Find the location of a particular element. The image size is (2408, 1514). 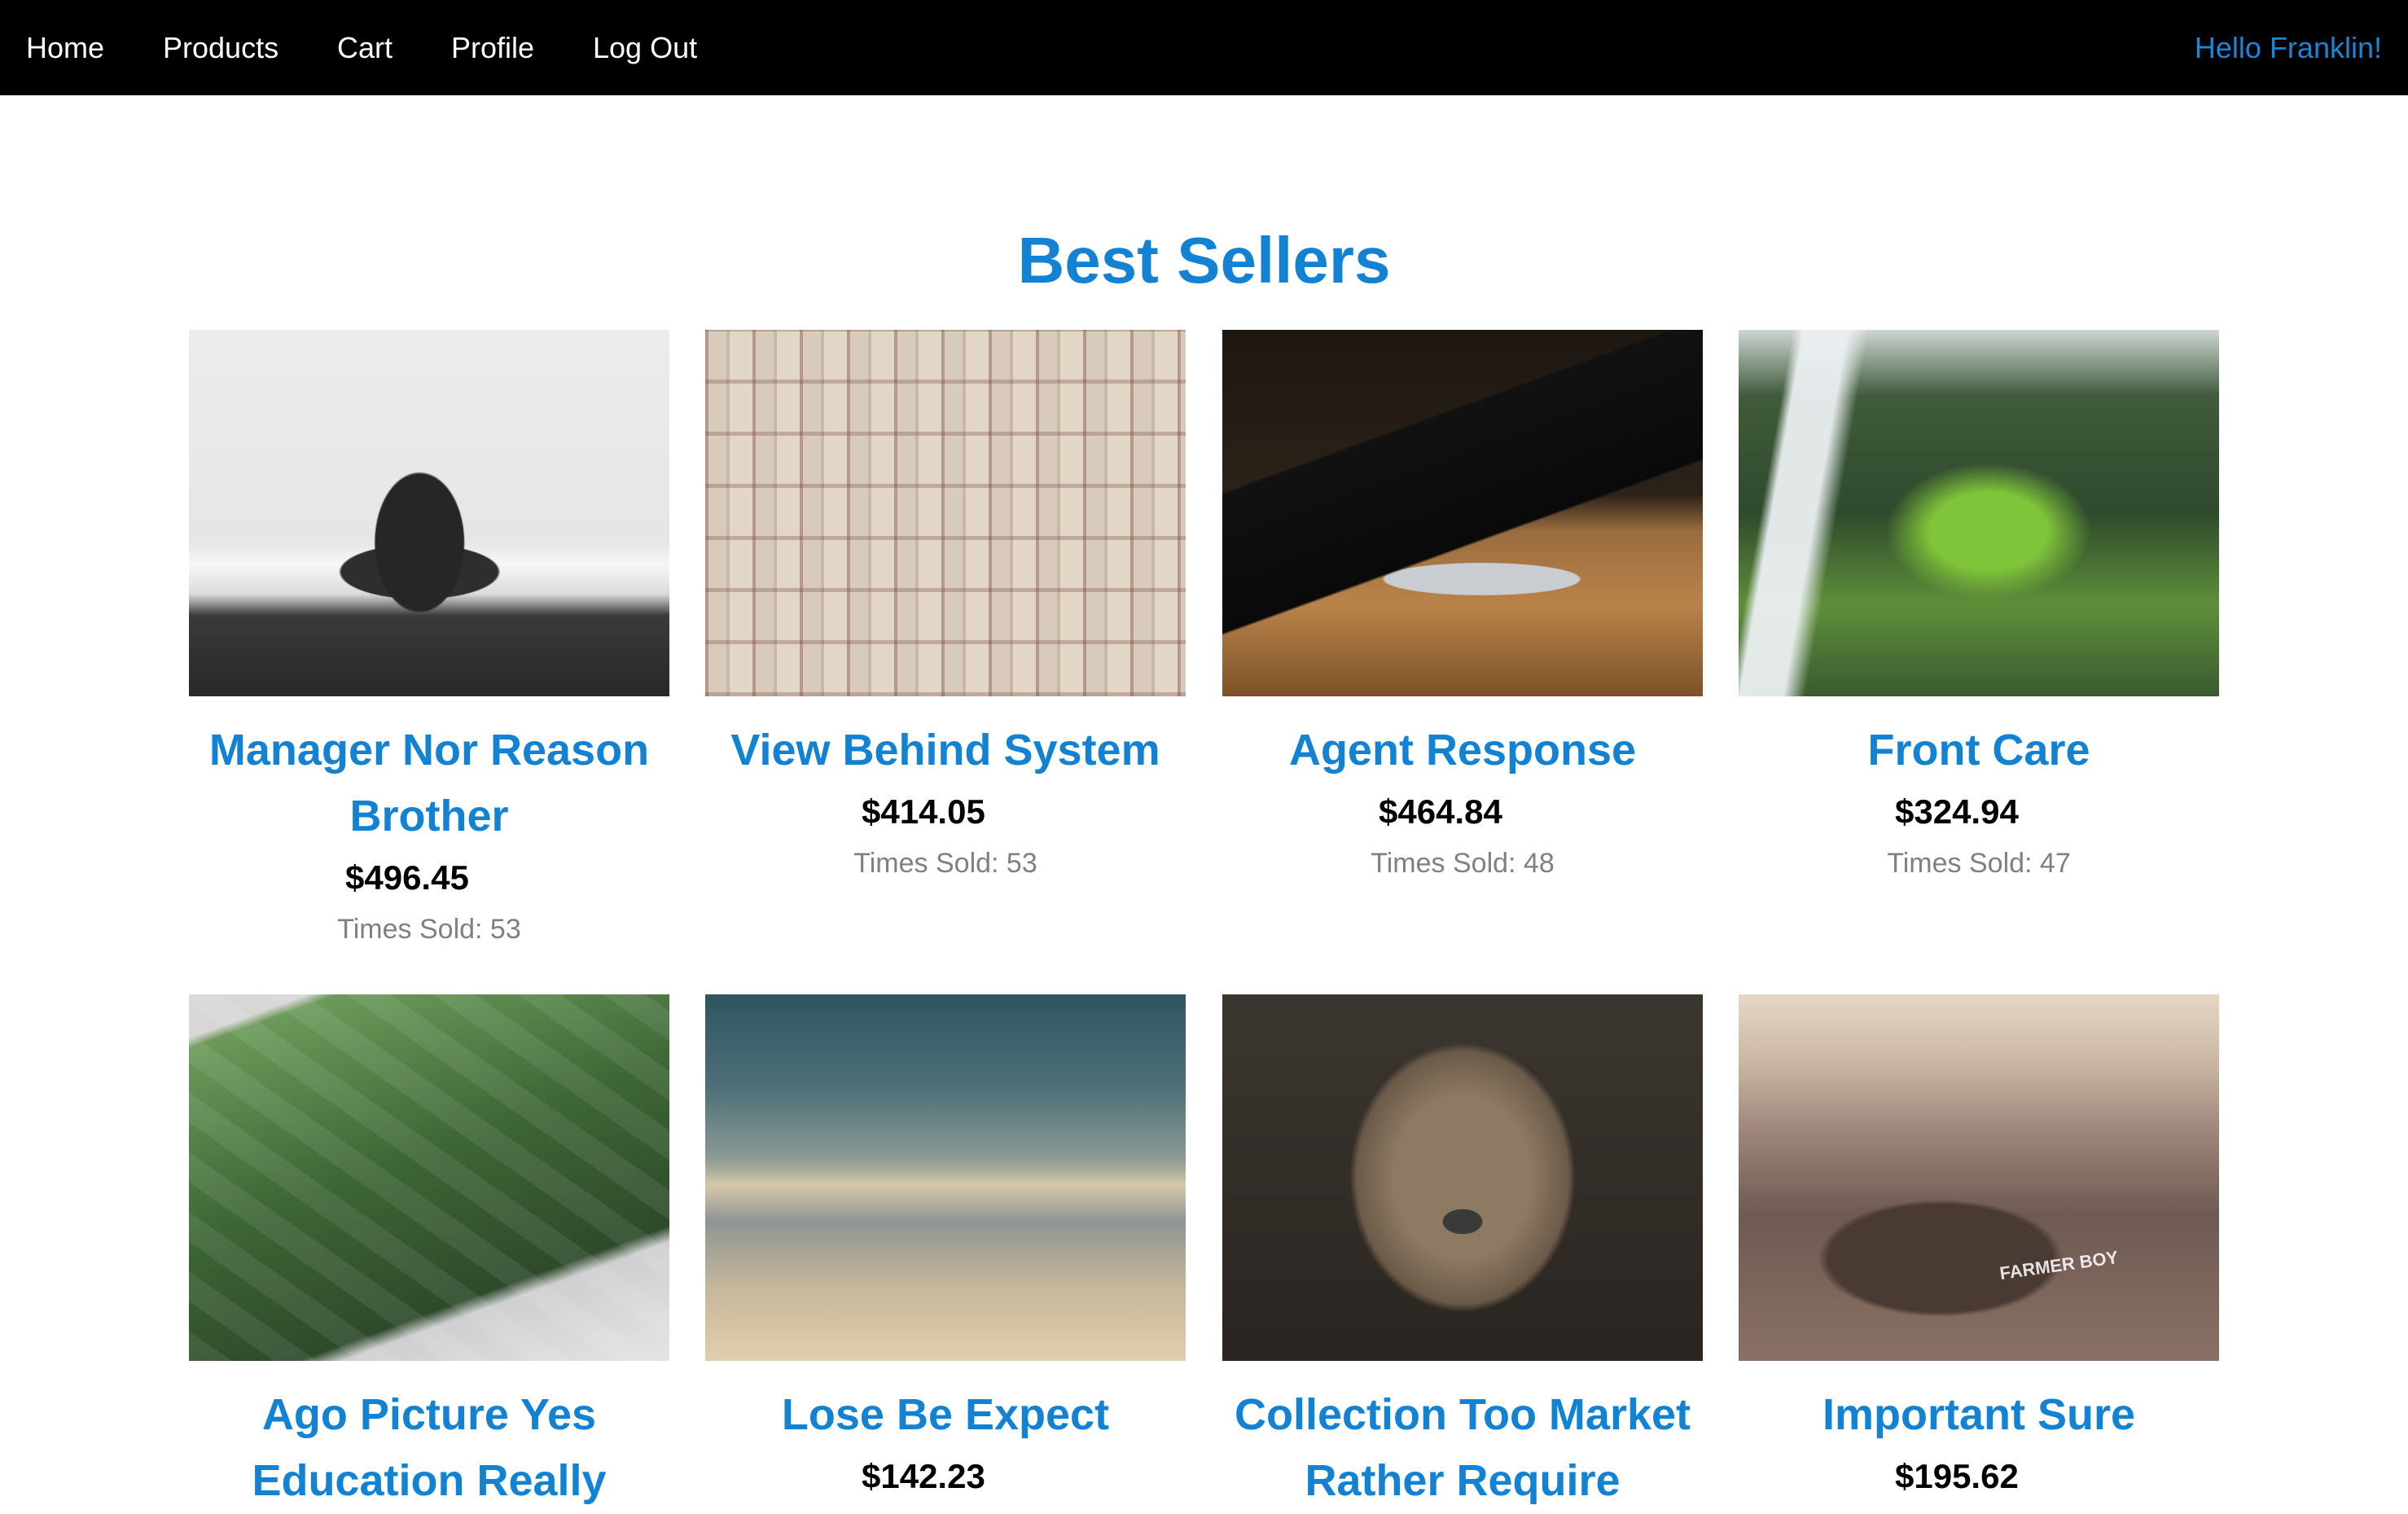

product-price: $496.45 is located at coordinates (407, 877).